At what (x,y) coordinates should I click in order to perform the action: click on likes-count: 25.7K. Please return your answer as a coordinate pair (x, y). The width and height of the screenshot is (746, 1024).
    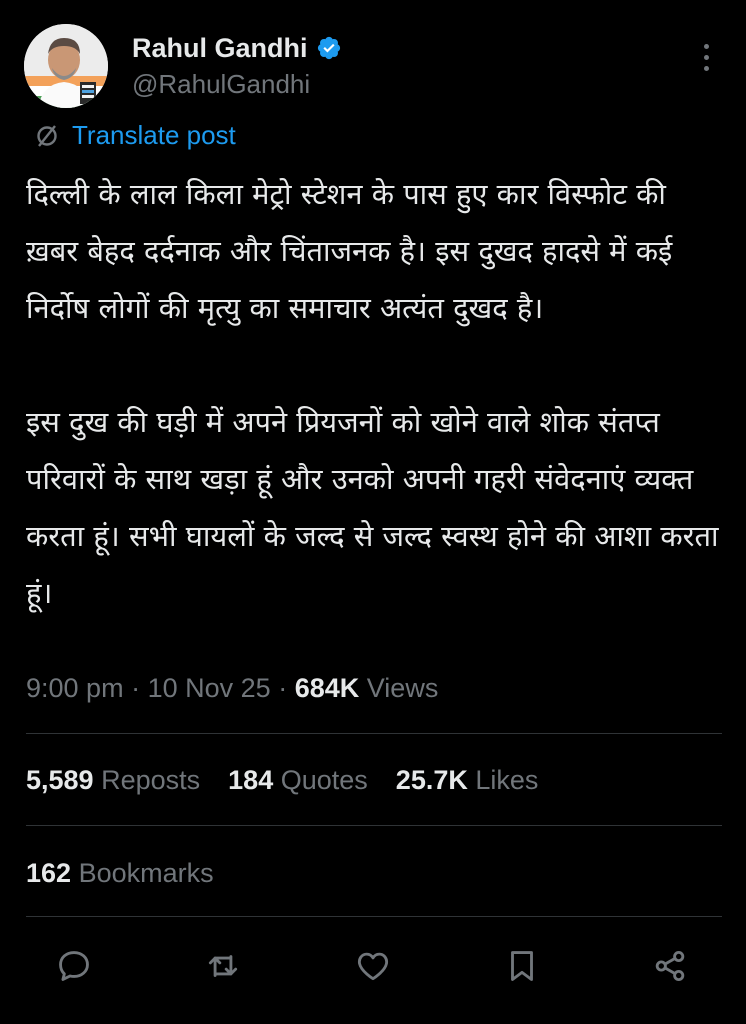
    Looking at the image, I should click on (431, 780).